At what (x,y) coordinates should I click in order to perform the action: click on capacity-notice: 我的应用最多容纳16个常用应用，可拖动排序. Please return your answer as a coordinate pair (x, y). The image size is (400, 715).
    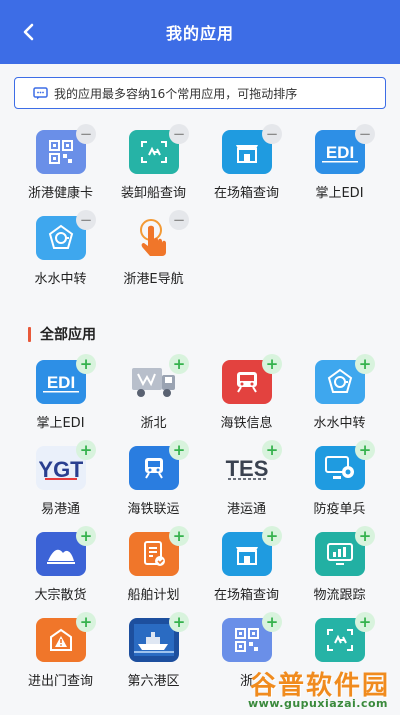
    Looking at the image, I should click on (200, 93).